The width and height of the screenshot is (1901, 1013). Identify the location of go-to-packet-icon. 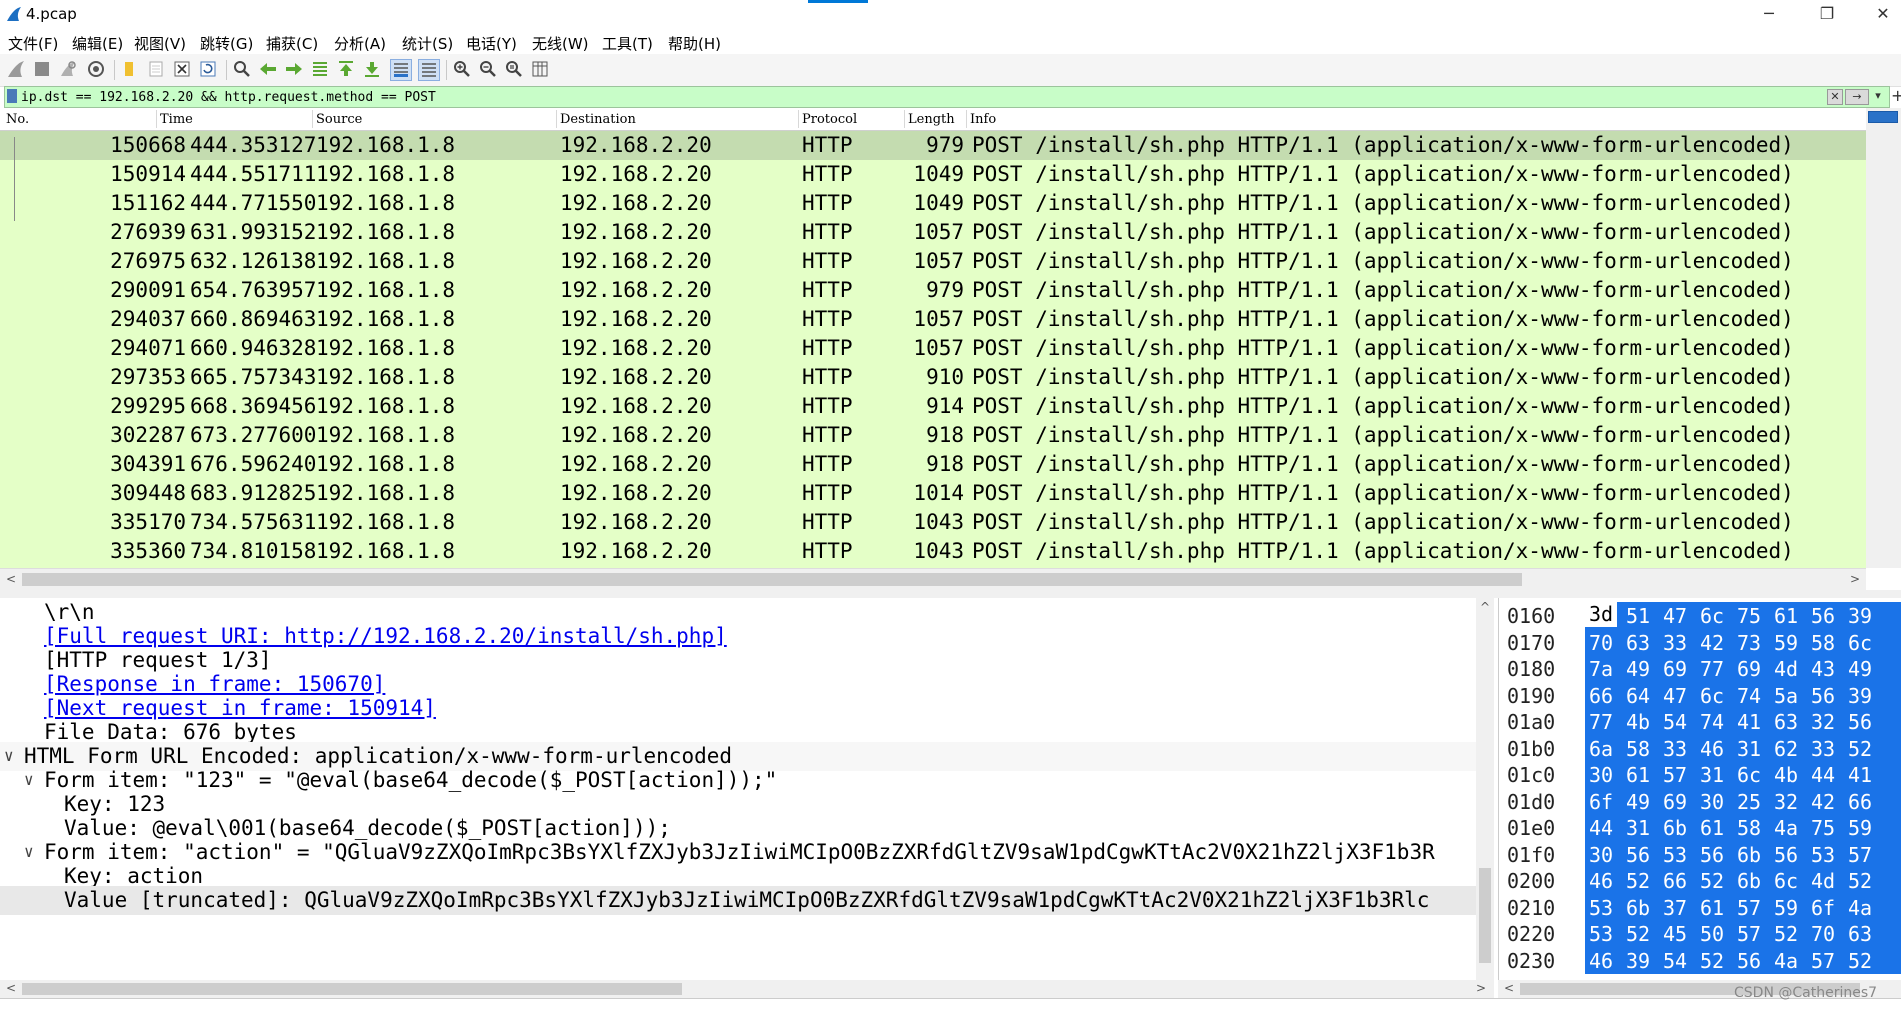
(320, 69).